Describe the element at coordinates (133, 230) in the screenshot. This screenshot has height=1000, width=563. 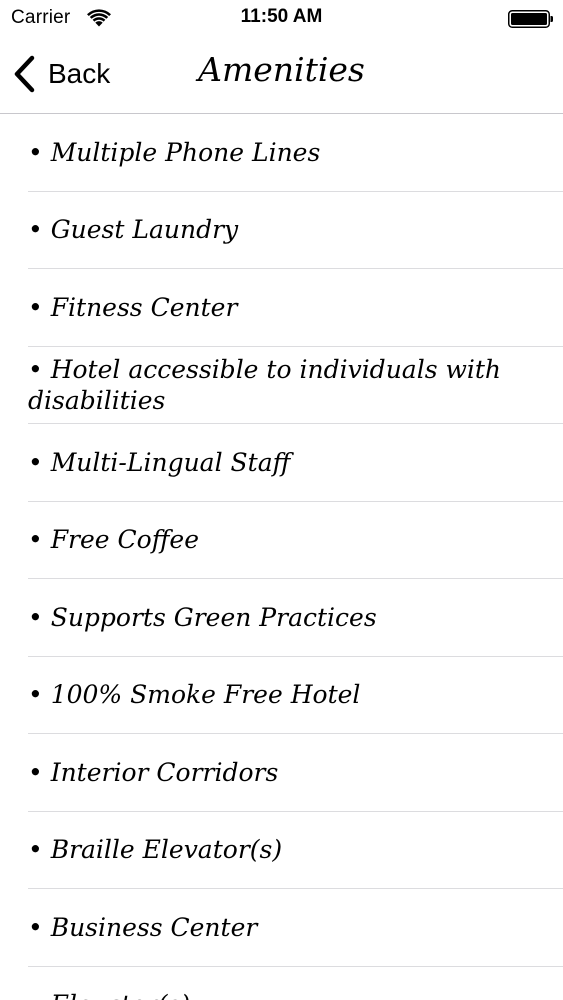
I see `amenity-label: • Guest Laundry` at that location.